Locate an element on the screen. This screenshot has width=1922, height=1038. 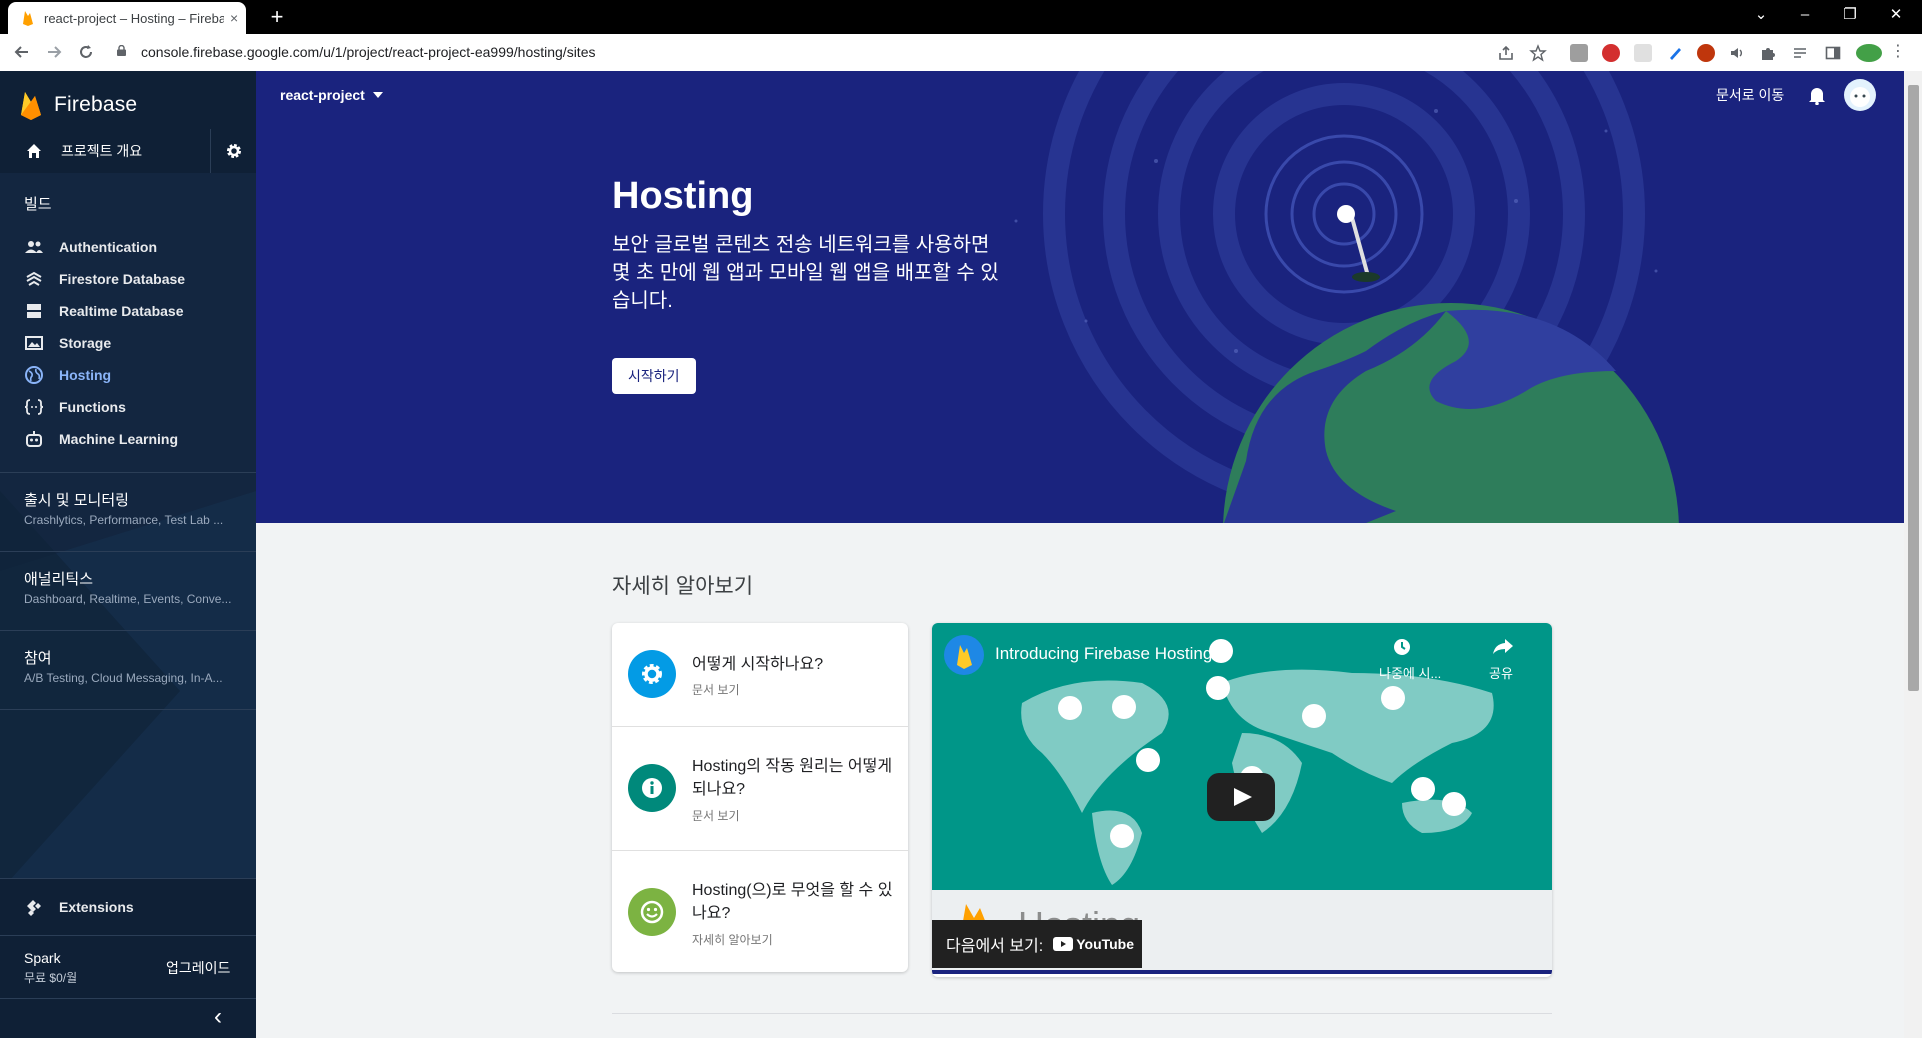
sidebar-item-label: Realtime Database is located at coordinates (121, 311).